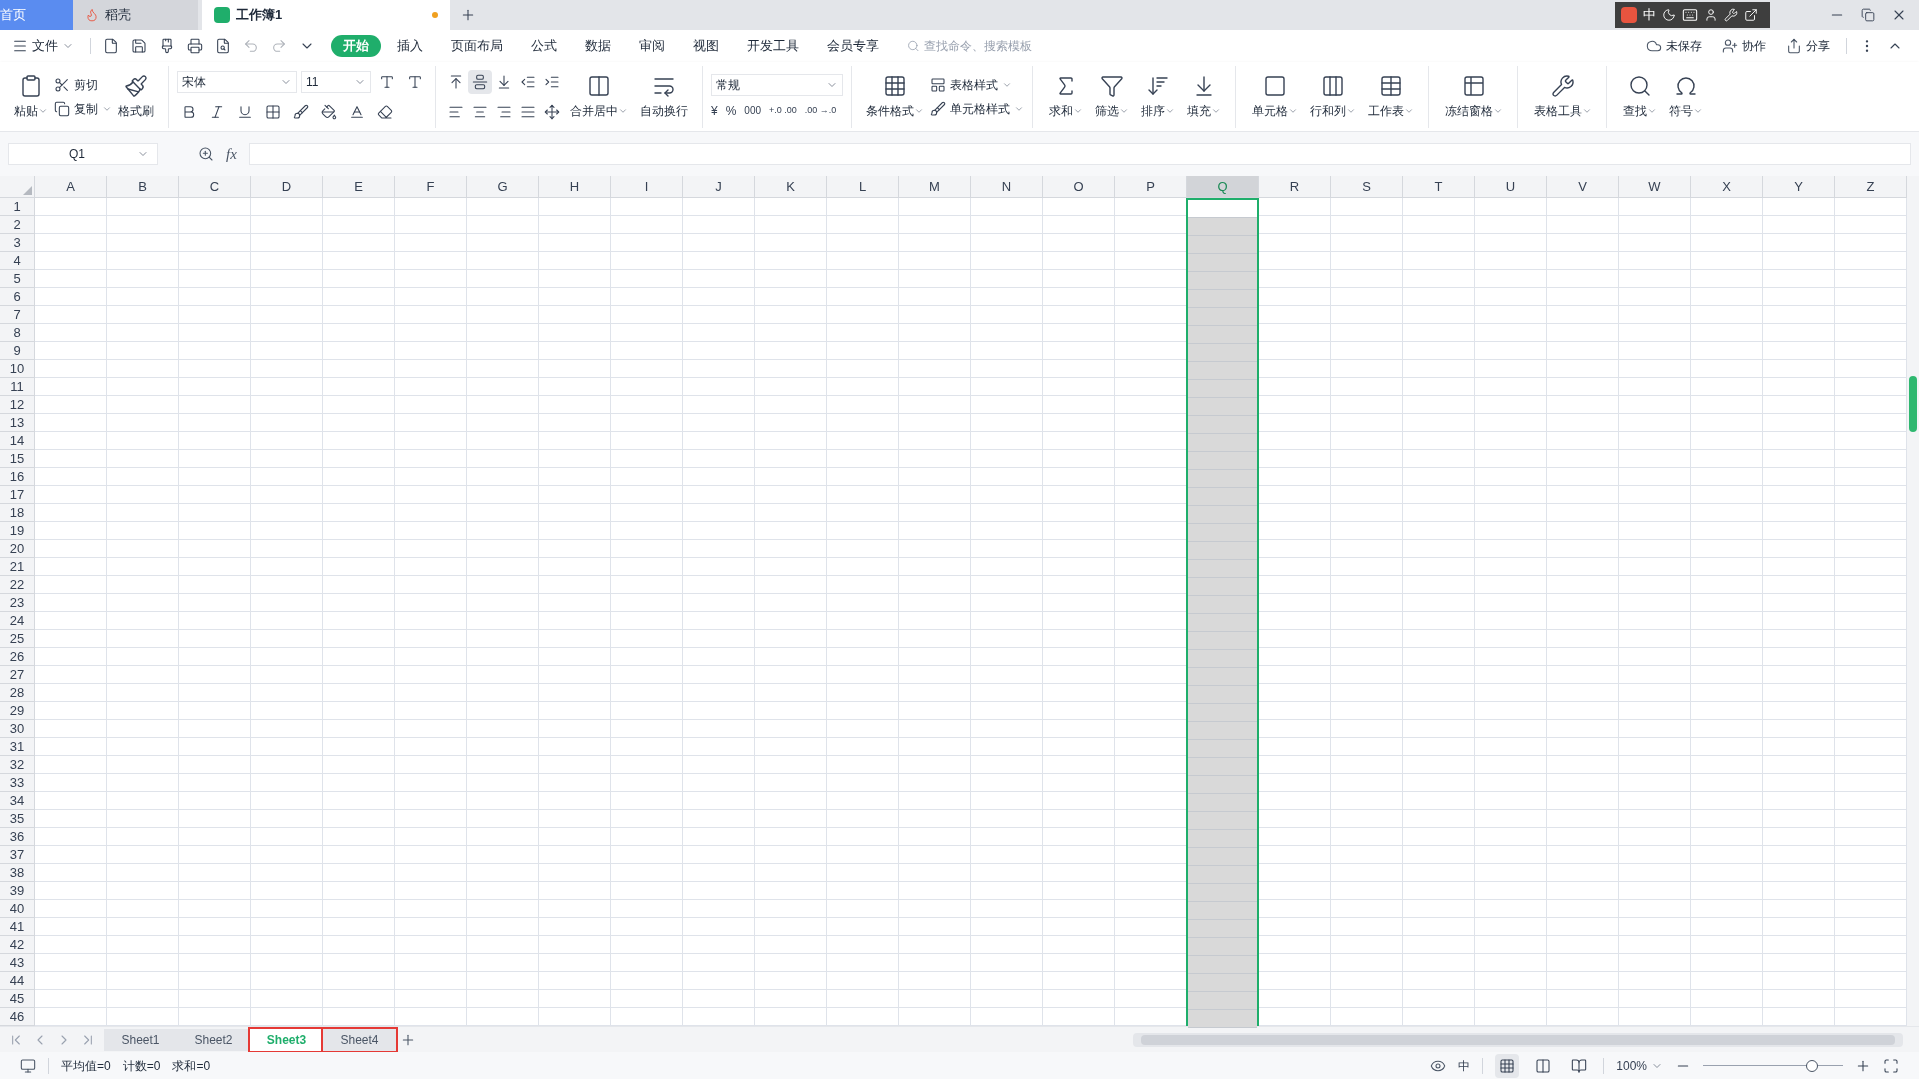  What do you see at coordinates (357, 111) in the screenshot?
I see `font-color-icon` at bounding box center [357, 111].